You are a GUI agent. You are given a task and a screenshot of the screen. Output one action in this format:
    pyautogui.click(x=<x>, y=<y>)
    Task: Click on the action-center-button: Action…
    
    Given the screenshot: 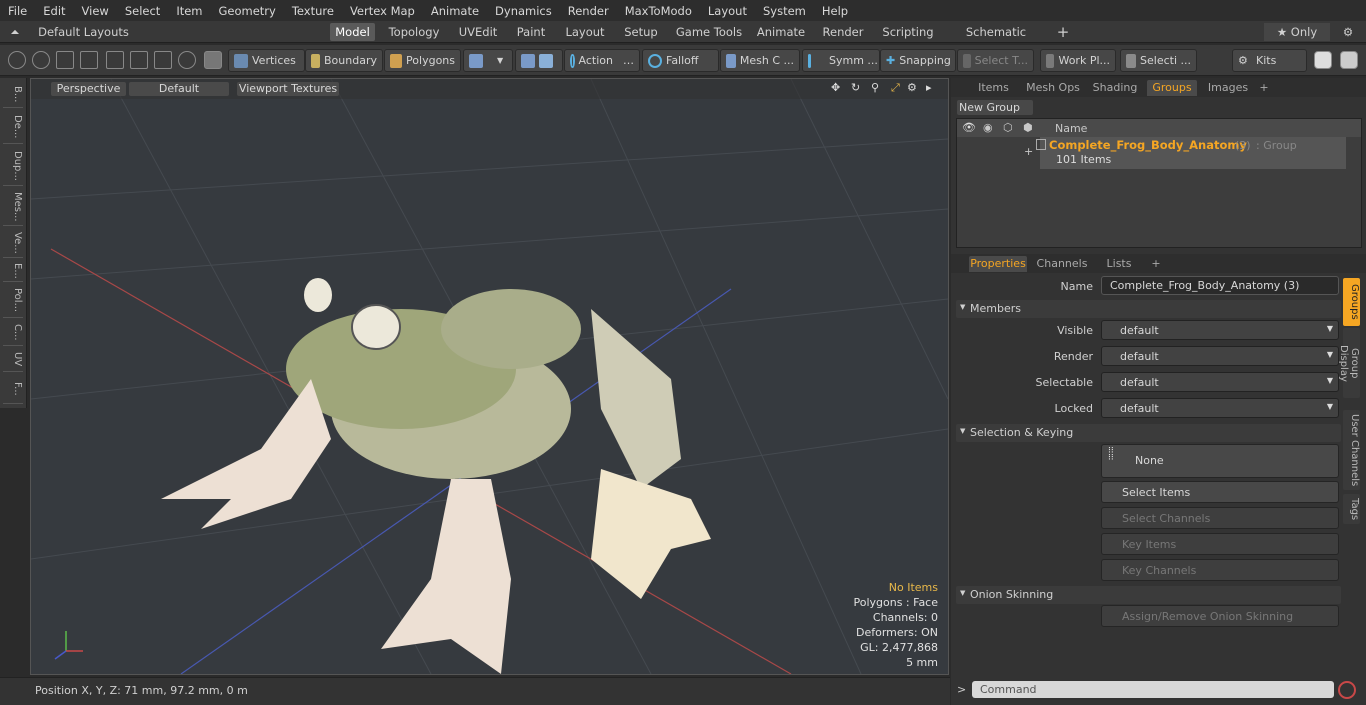 What is the action you would take?
    pyautogui.click(x=602, y=60)
    